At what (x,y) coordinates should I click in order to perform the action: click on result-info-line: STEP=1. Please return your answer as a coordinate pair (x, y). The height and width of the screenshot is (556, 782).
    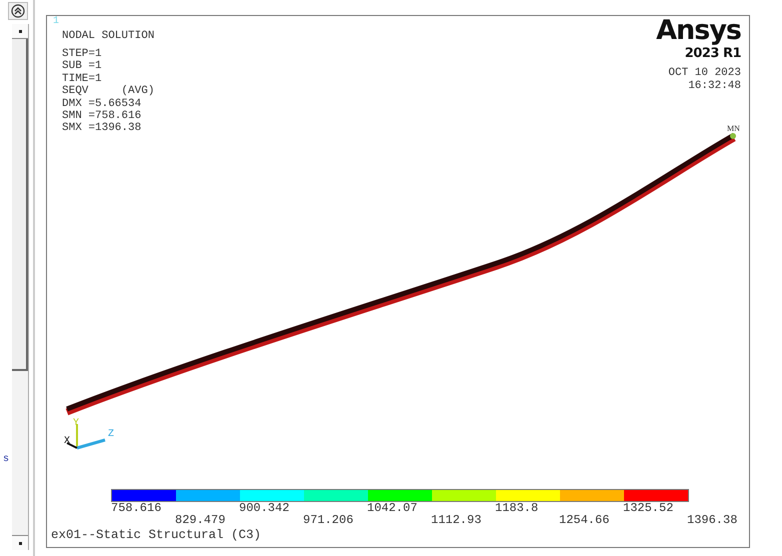
    Looking at the image, I should click on (82, 54).